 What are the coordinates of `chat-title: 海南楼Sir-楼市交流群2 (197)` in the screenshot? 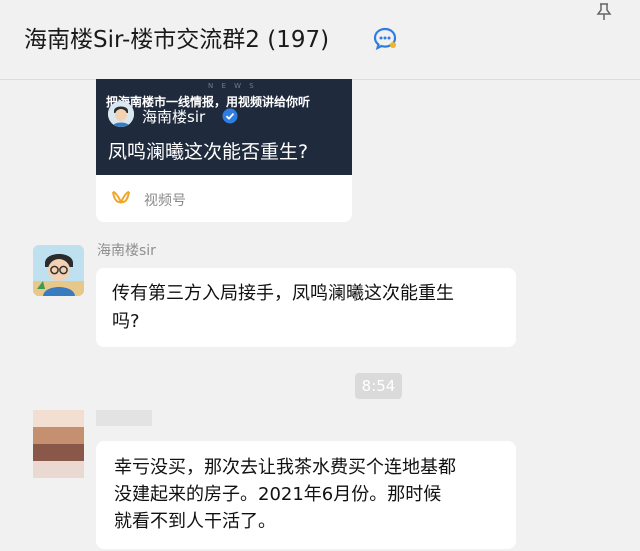 It's located at (176, 37).